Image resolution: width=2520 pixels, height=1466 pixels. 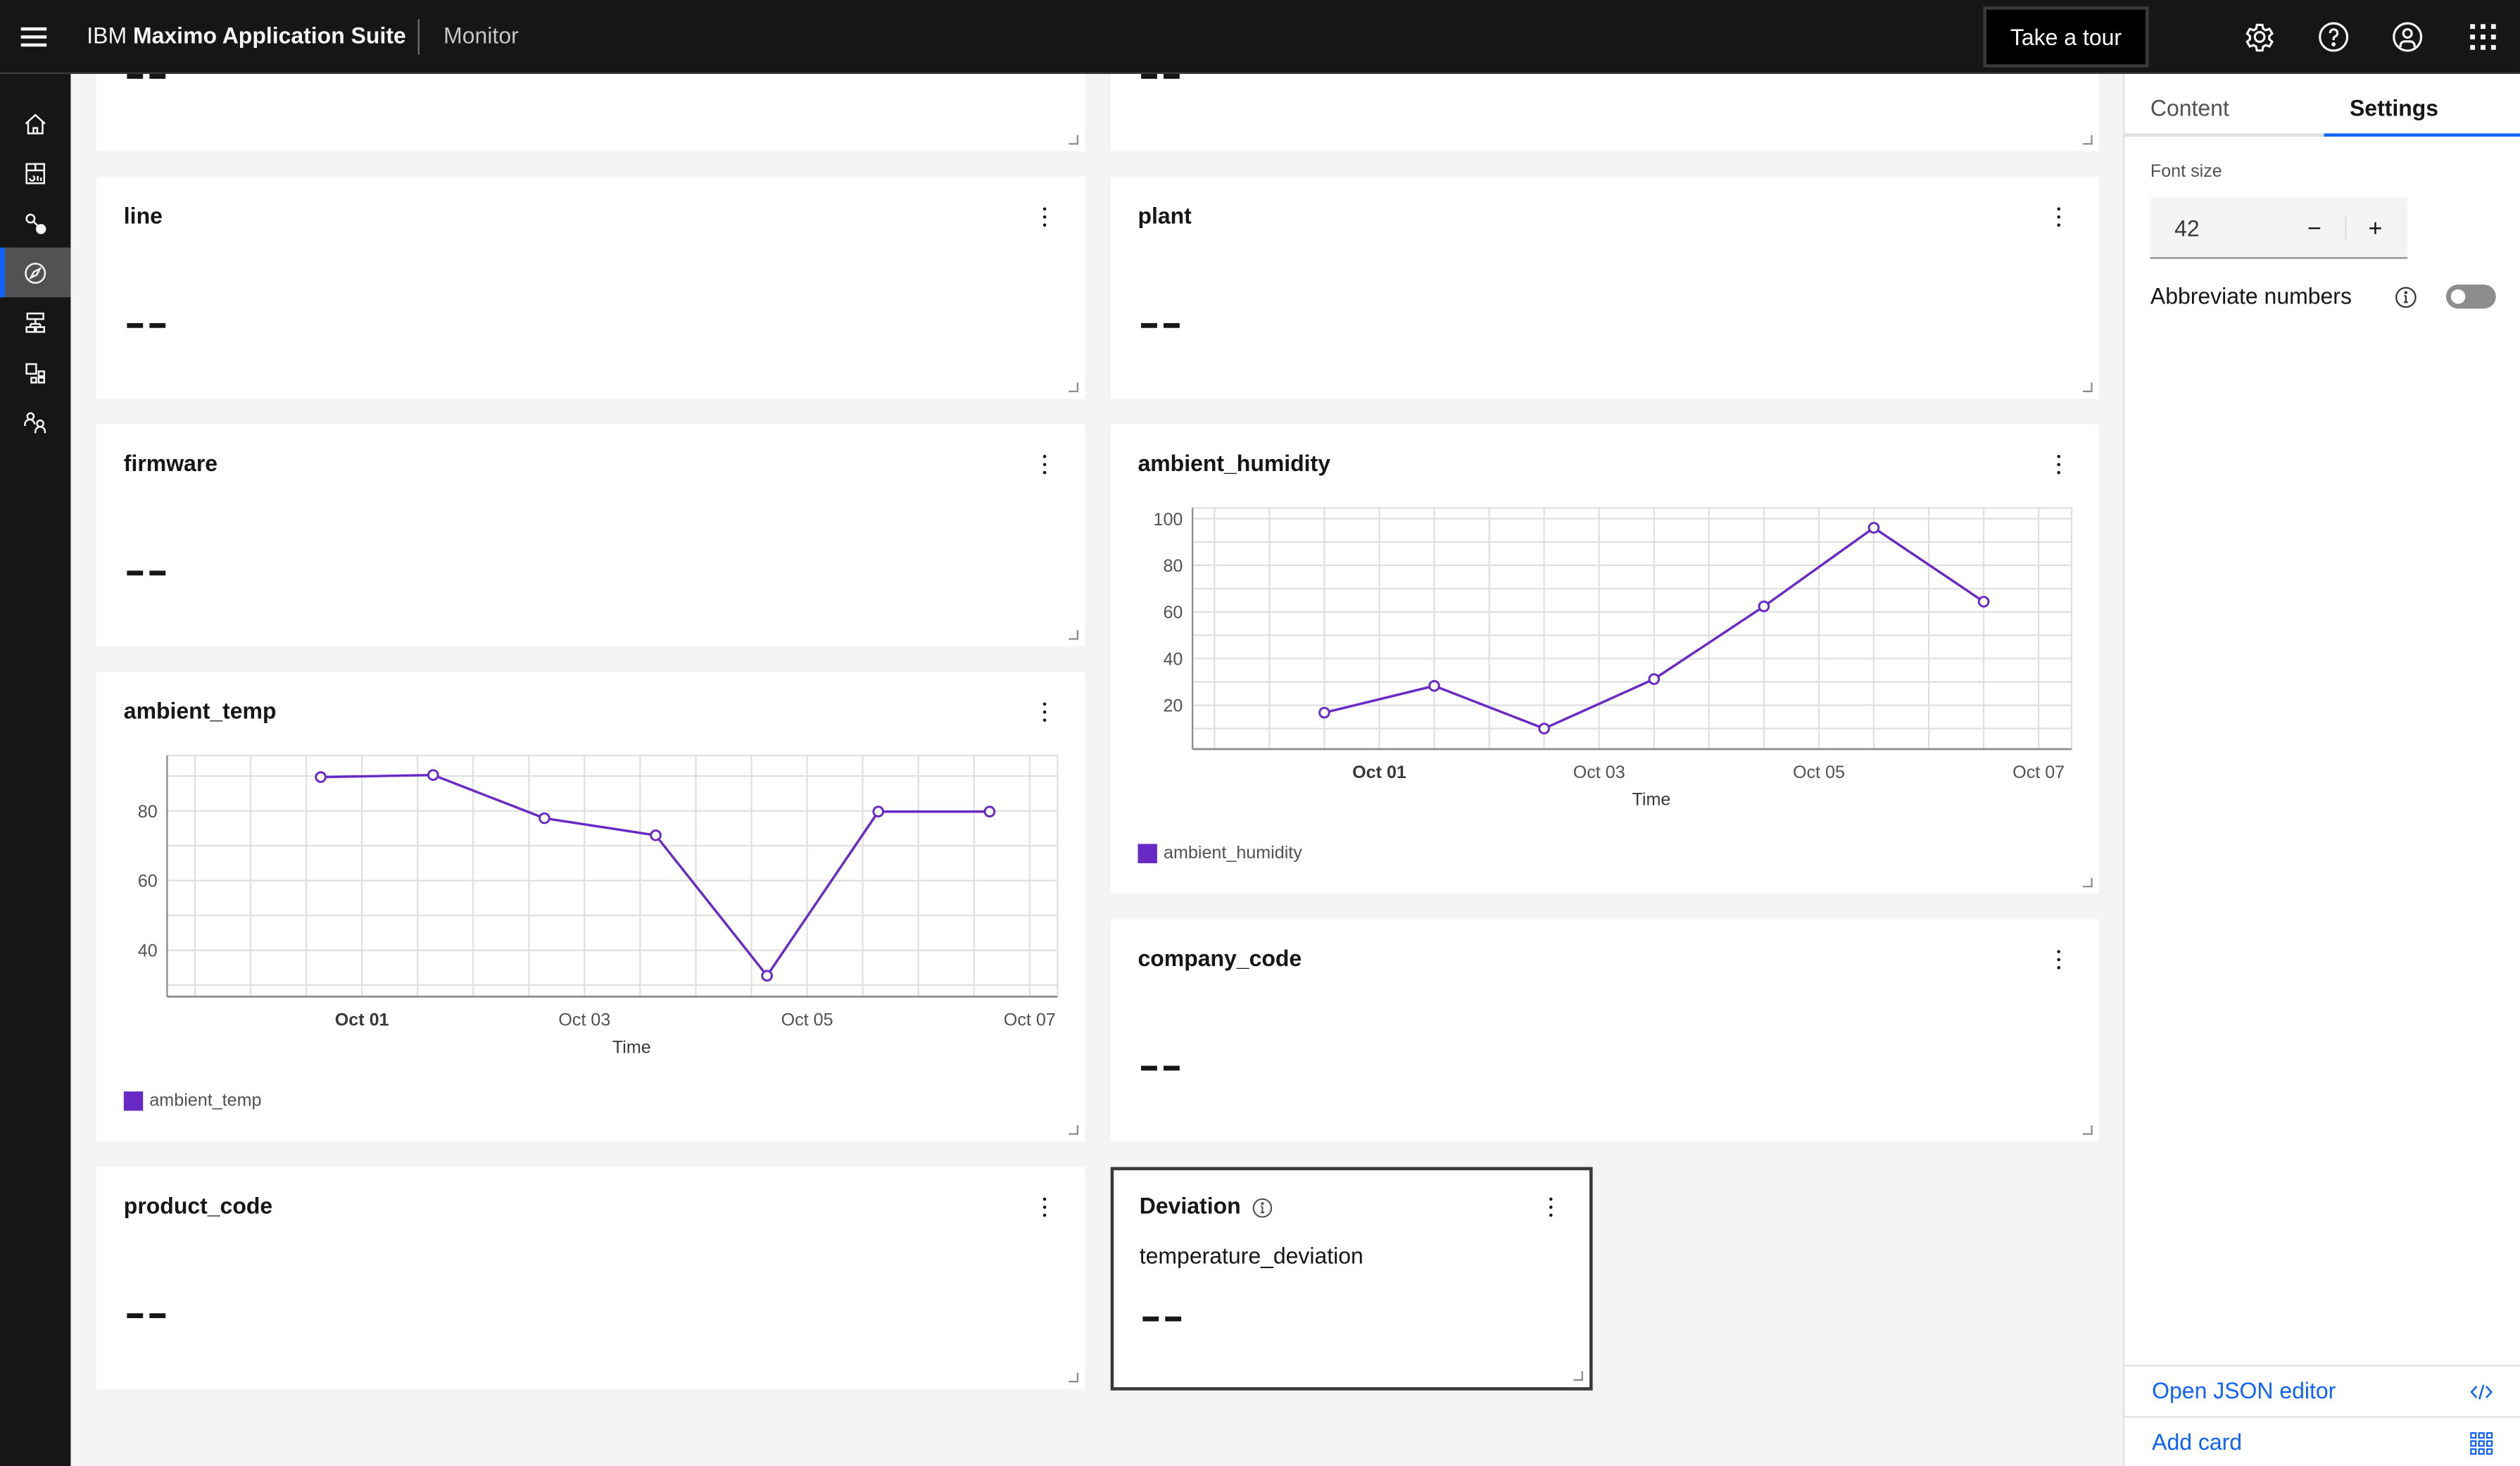 What do you see at coordinates (612, 876) in the screenshot?
I see `plot-area` at bounding box center [612, 876].